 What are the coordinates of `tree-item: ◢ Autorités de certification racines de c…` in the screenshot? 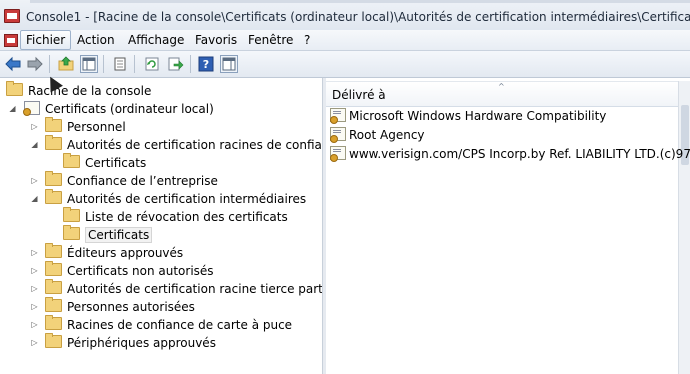 It's located at (187, 144).